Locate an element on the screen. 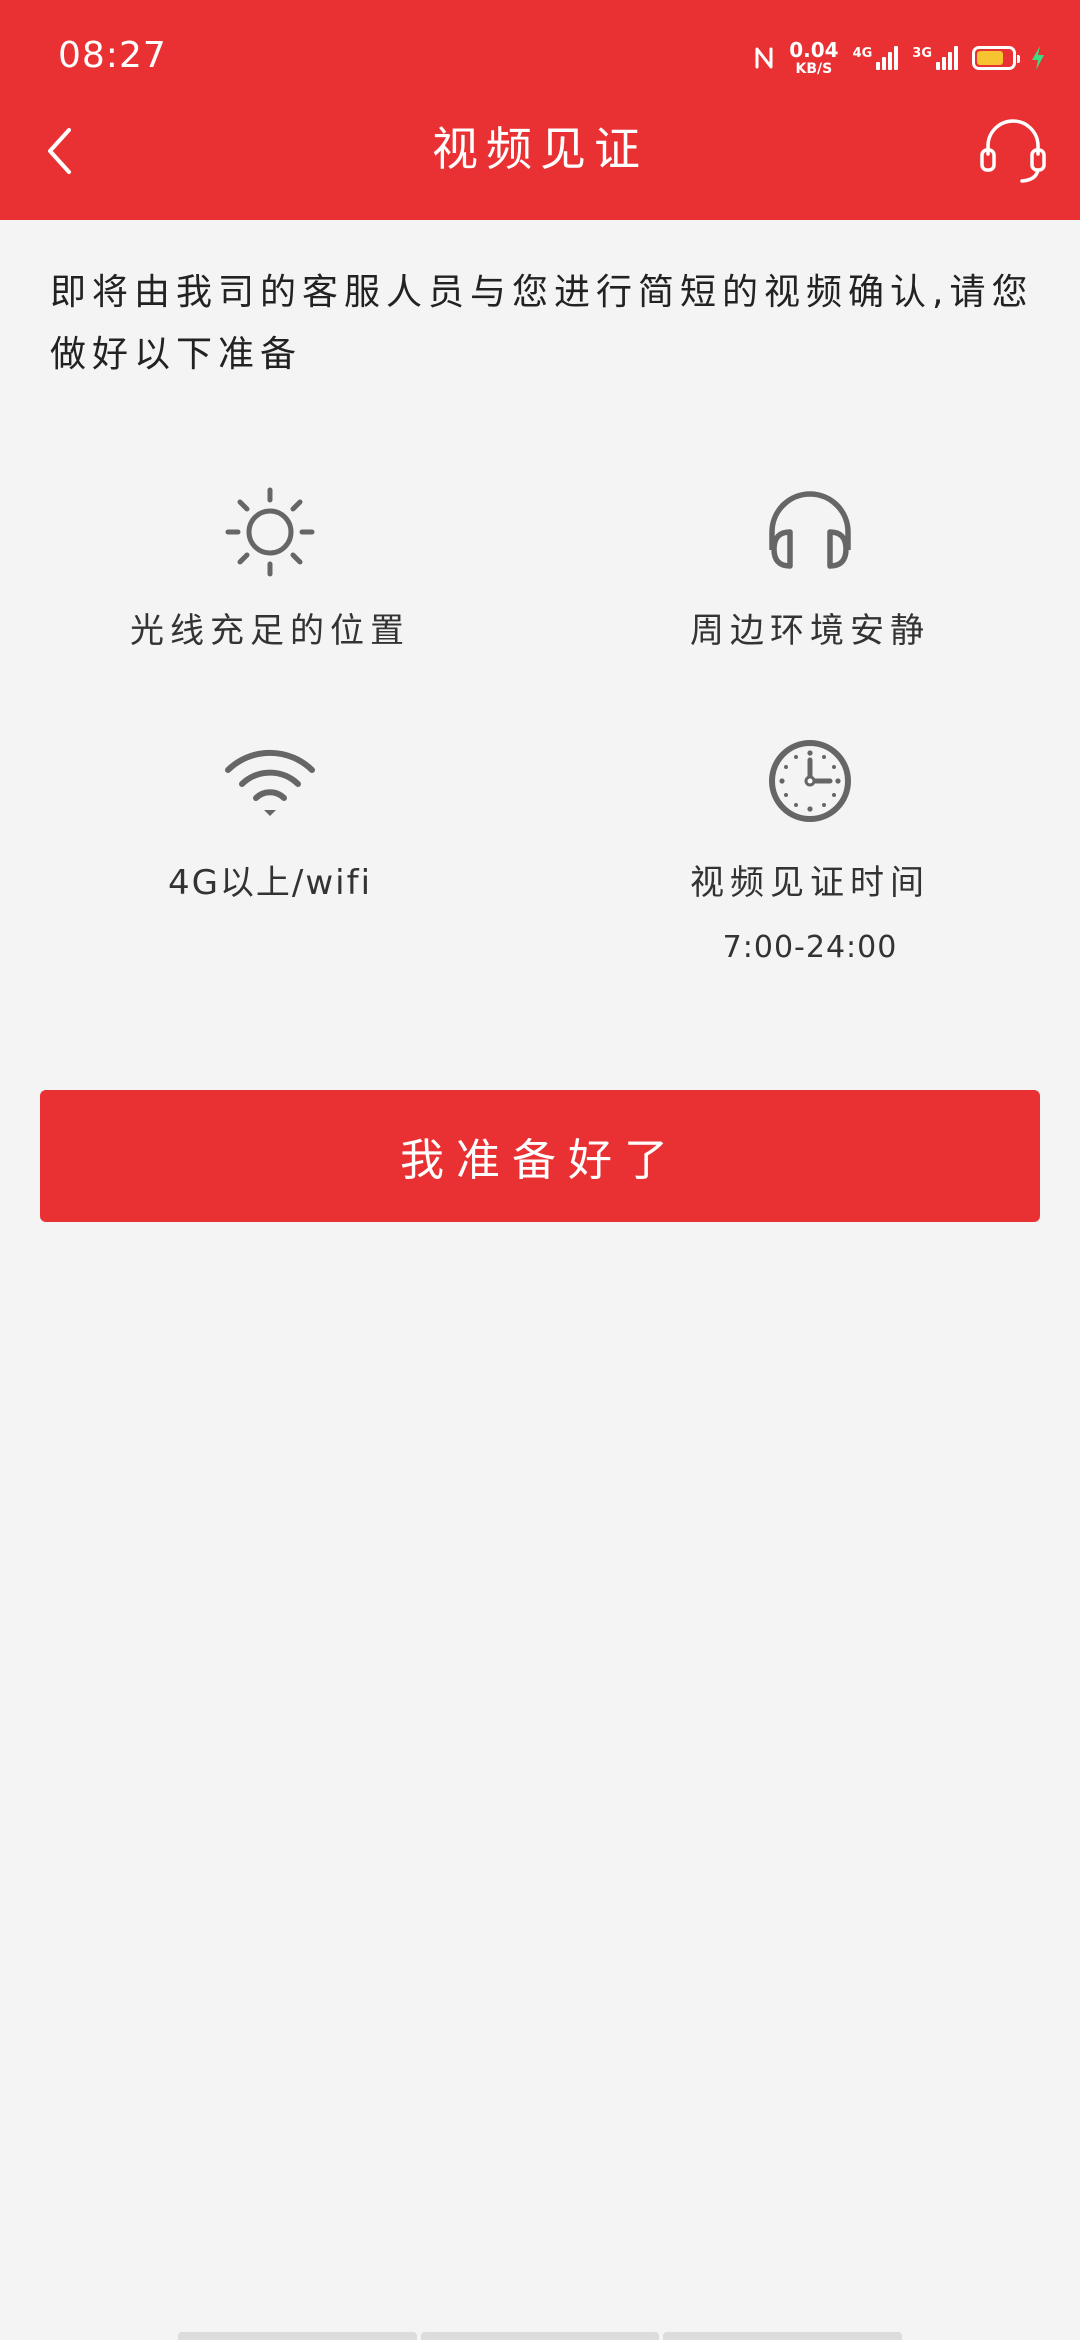 This screenshot has width=1080, height=2340. tip-time-label: 视频见证时间 is located at coordinates (810, 883).